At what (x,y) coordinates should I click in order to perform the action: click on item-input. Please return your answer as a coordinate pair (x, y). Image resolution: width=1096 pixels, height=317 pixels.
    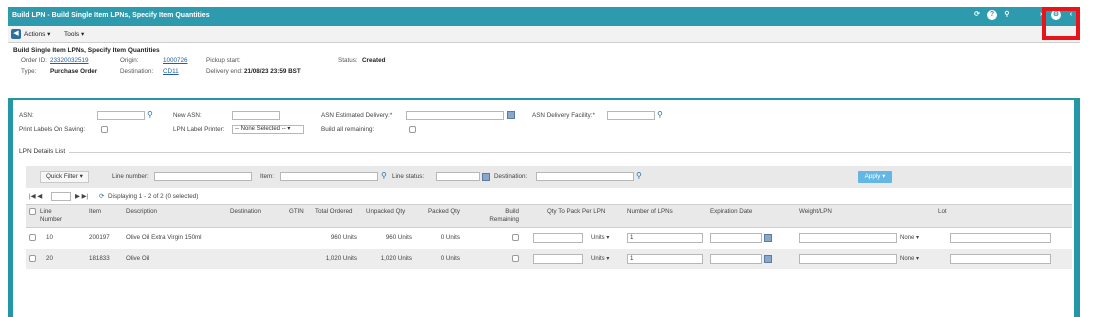
    Looking at the image, I should click on (329, 176).